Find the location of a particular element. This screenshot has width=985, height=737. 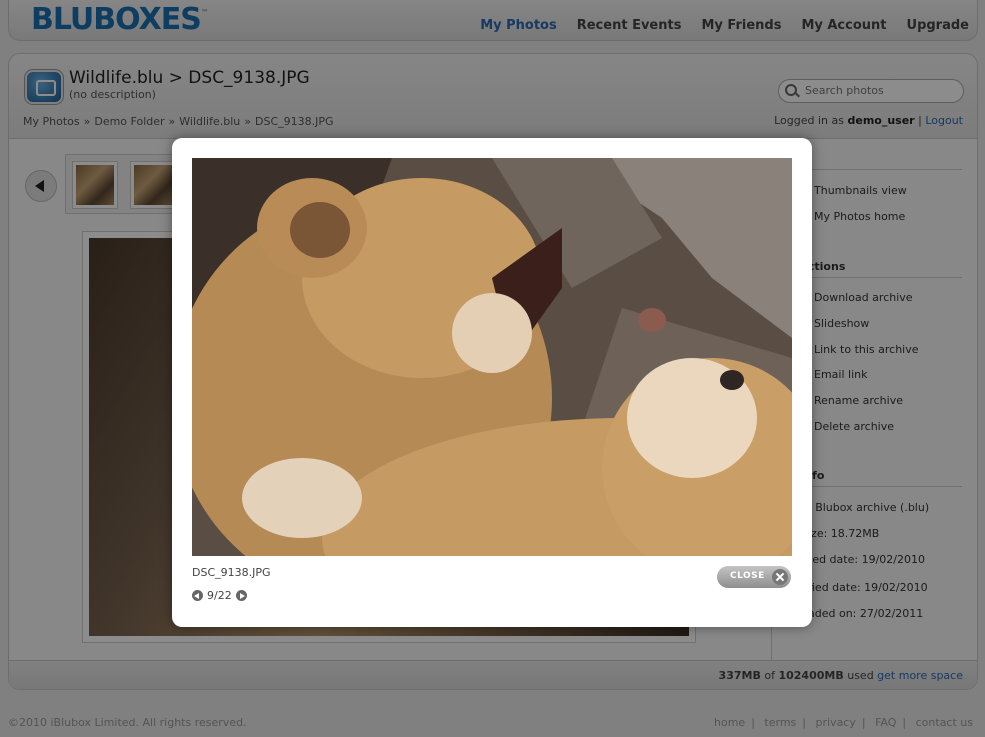

close-label: CLOSE is located at coordinates (747, 576).